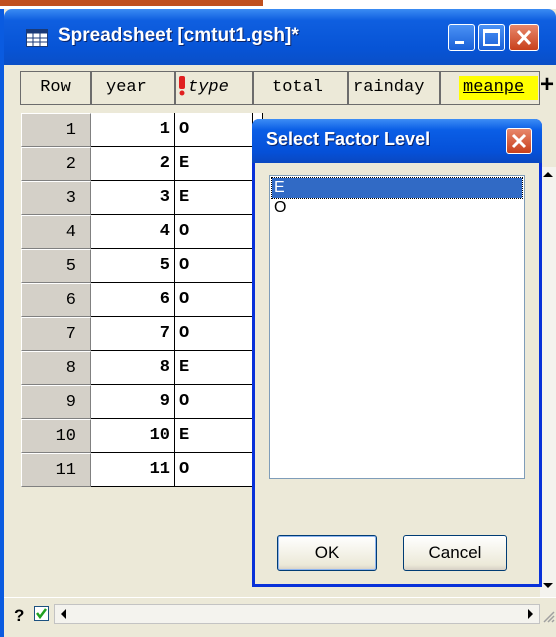  What do you see at coordinates (64, 614) in the screenshot?
I see `scroll-left-icon` at bounding box center [64, 614].